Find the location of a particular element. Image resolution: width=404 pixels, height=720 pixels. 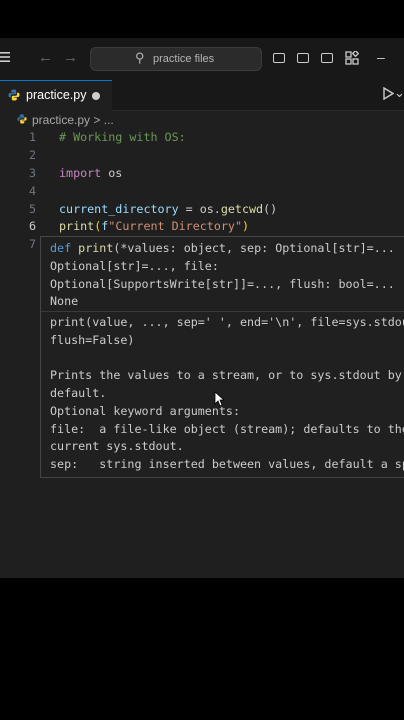

forward-arrow-icon: → is located at coordinates (70, 57).